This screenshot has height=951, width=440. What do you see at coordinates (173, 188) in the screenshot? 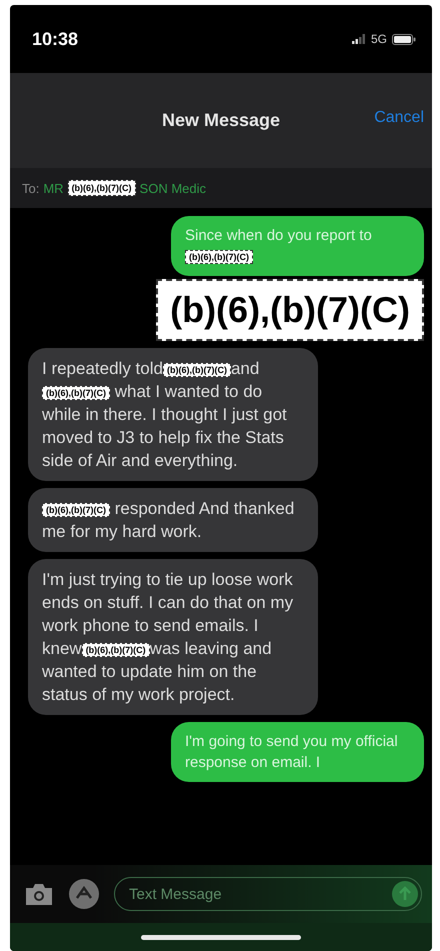
I see `recipient-name: SON Medic` at bounding box center [173, 188].